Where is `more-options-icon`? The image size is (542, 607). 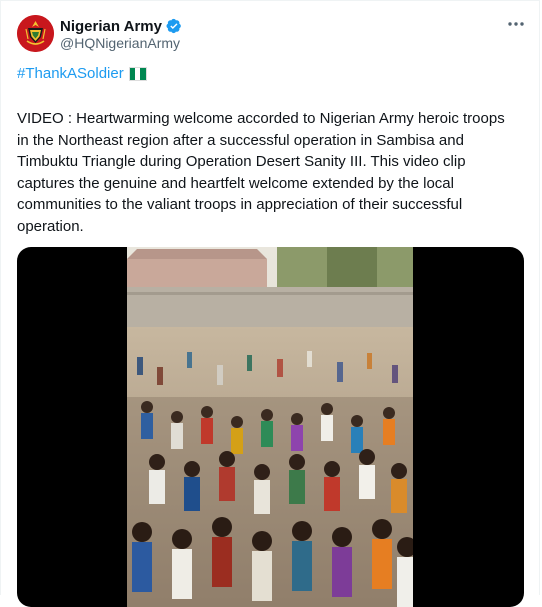 more-options-icon is located at coordinates (516, 24).